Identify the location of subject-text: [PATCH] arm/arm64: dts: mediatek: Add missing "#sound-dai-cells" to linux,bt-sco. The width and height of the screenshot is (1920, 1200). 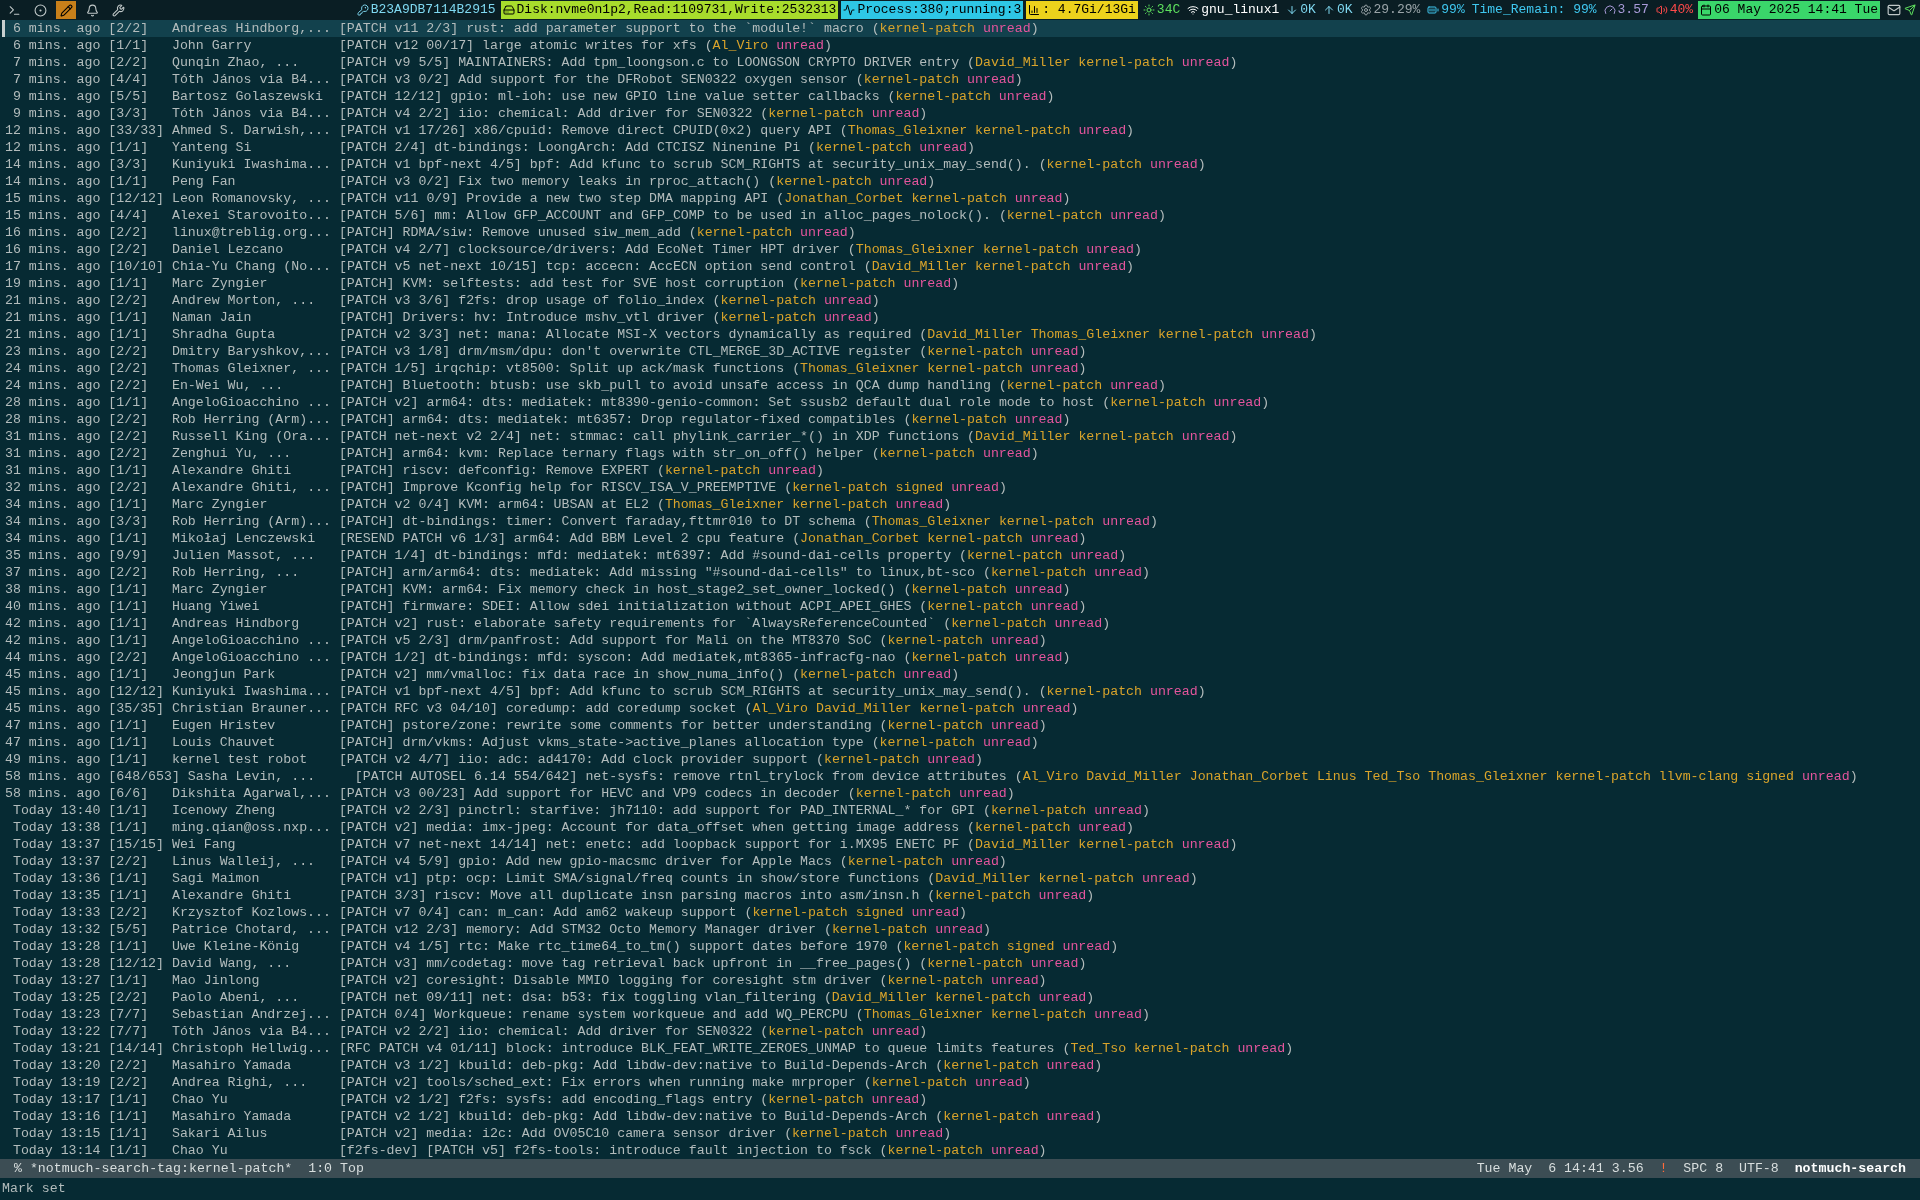
(656, 572).